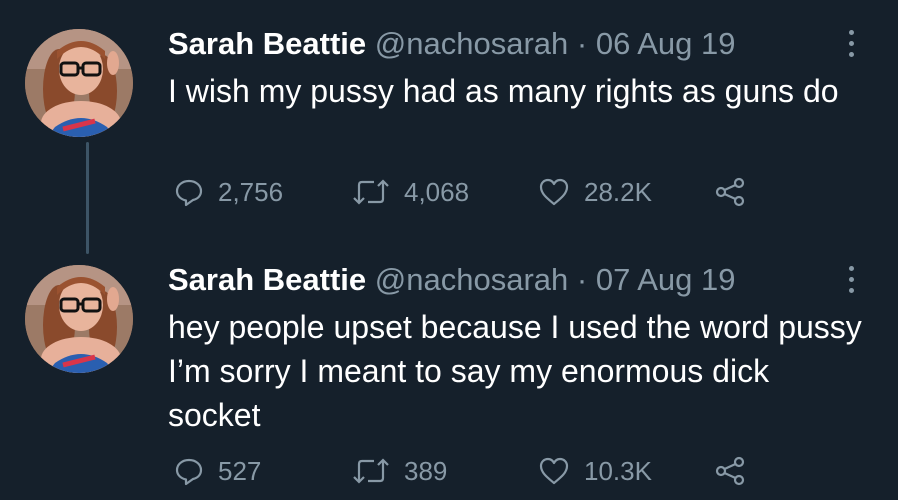 This screenshot has width=898, height=500. I want to click on retweet-count: 4,068, so click(437, 192).